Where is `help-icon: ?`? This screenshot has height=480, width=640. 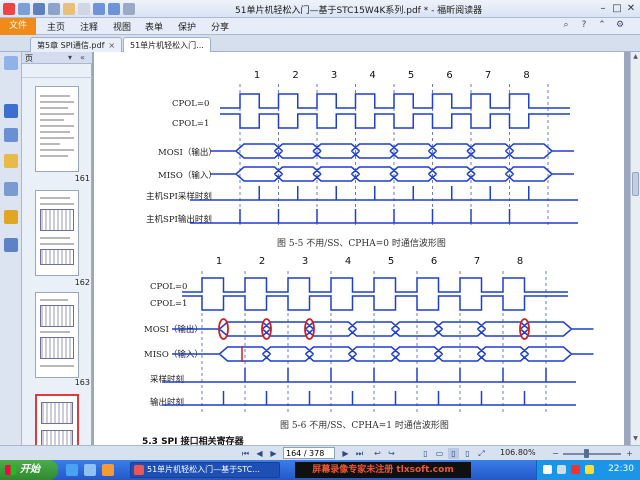
help-icon: ? is located at coordinates (584, 26).